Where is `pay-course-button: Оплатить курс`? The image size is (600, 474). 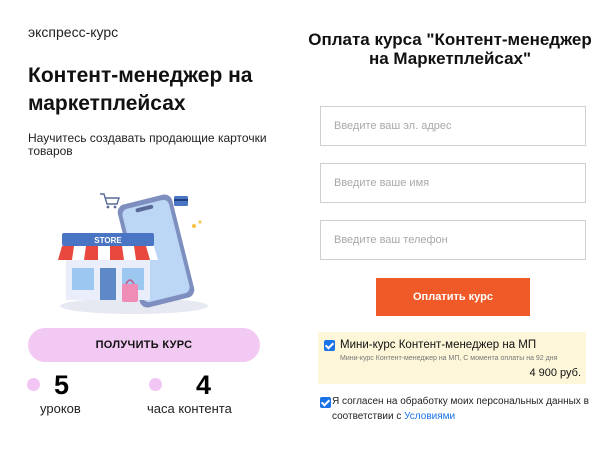 pay-course-button: Оплатить курс is located at coordinates (453, 297).